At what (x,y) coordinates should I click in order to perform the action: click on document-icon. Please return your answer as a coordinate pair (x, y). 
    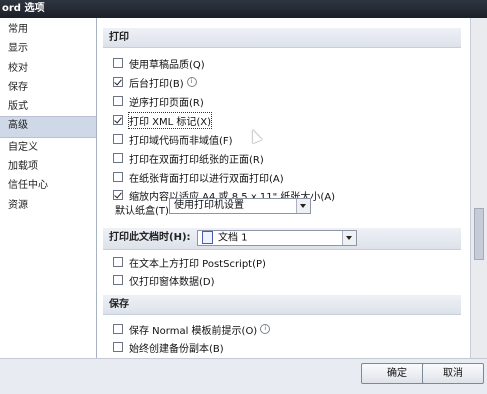
    Looking at the image, I should click on (207, 237).